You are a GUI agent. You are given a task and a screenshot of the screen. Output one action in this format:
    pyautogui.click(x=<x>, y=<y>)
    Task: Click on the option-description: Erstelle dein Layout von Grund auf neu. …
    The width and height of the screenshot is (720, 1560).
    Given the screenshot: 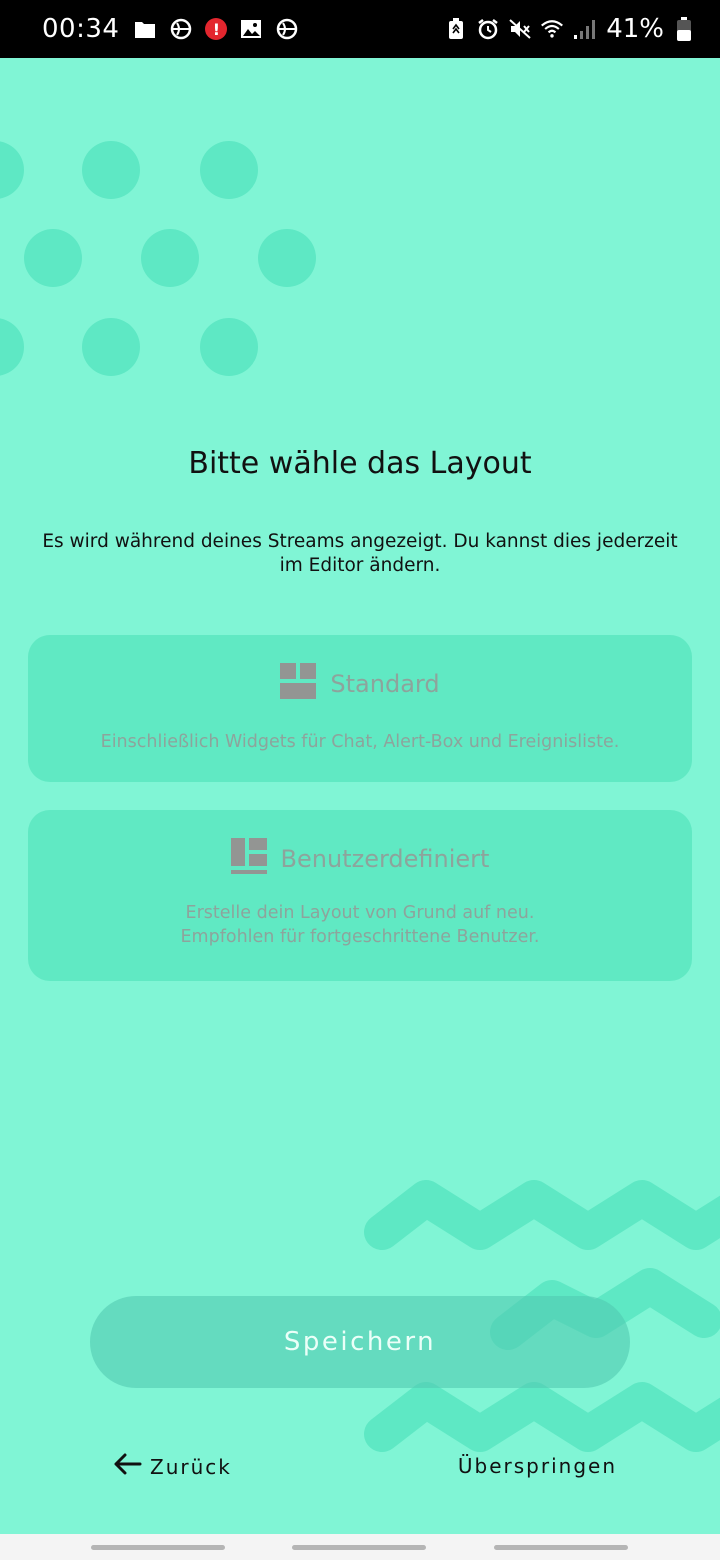 What is the action you would take?
    pyautogui.click(x=360, y=925)
    